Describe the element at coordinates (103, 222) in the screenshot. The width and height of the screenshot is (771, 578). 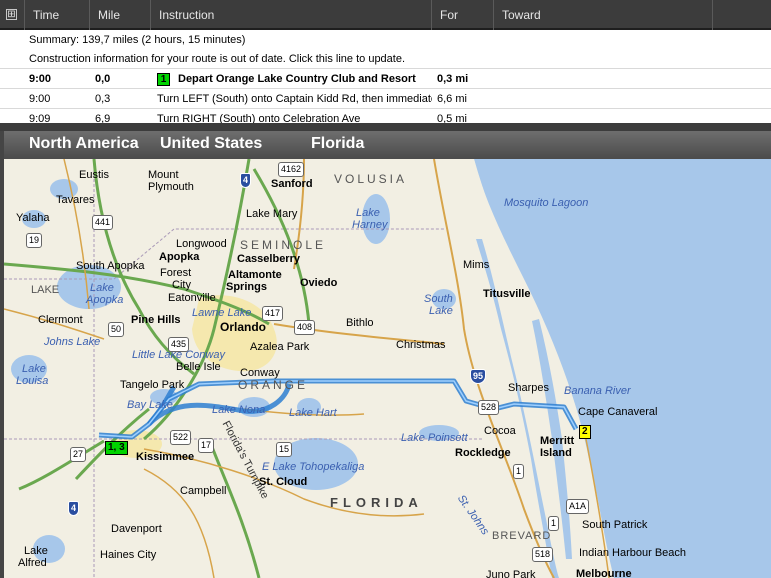
I see `highway-shield: 441` at that location.